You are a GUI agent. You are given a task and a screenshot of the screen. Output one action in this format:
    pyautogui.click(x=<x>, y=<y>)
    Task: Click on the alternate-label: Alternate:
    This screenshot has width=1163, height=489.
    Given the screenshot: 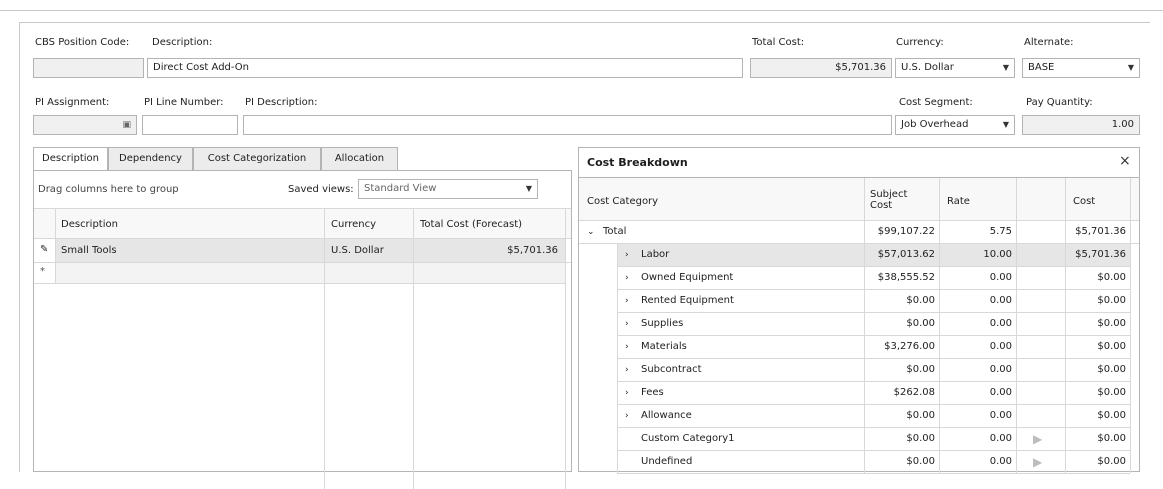 What is the action you would take?
    pyautogui.click(x=1049, y=42)
    